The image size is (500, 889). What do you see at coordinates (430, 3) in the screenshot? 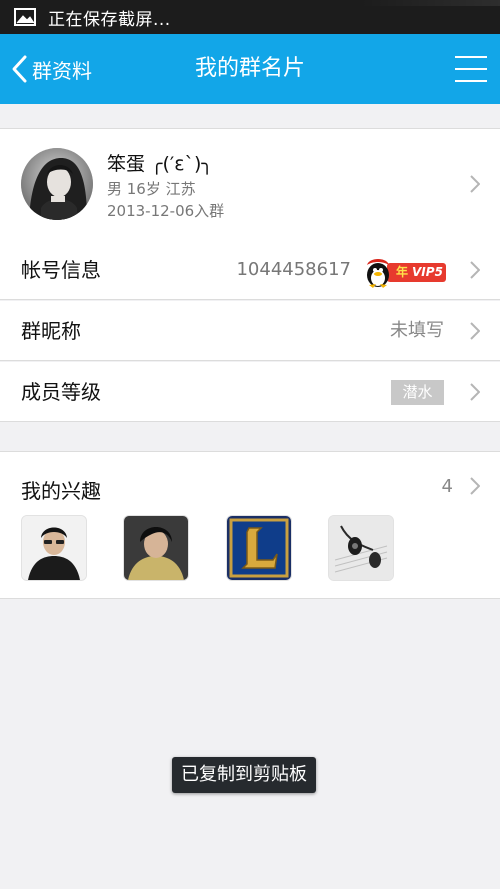
I see `status-decoration` at bounding box center [430, 3].